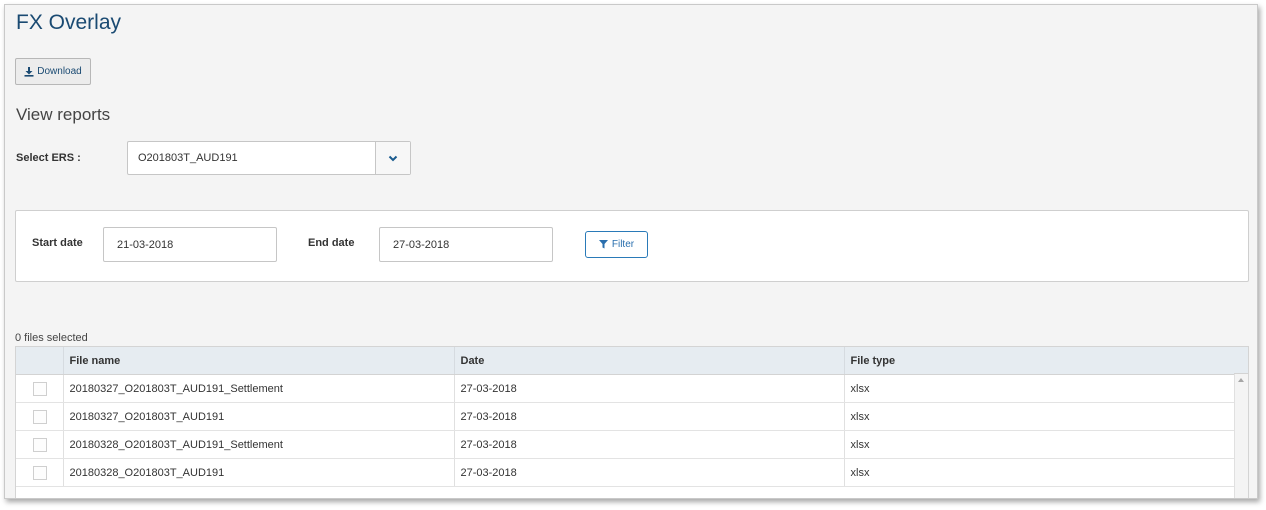 This screenshot has height=510, width=1266. Describe the element at coordinates (649, 361) in the screenshot. I see `column-header-date: Date` at that location.